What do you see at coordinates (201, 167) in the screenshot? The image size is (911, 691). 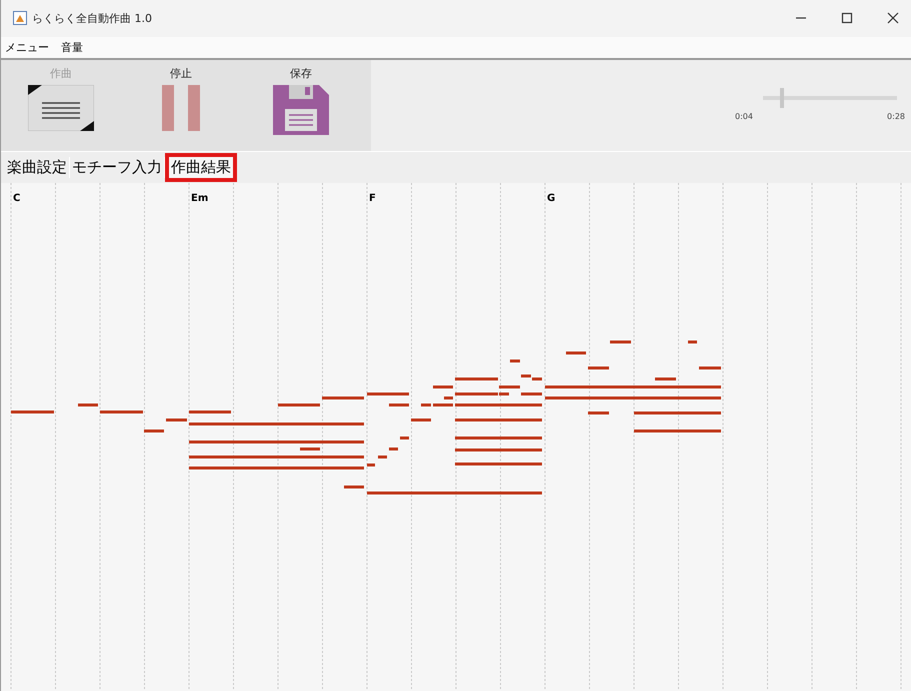 I see `tab: 作曲結果` at bounding box center [201, 167].